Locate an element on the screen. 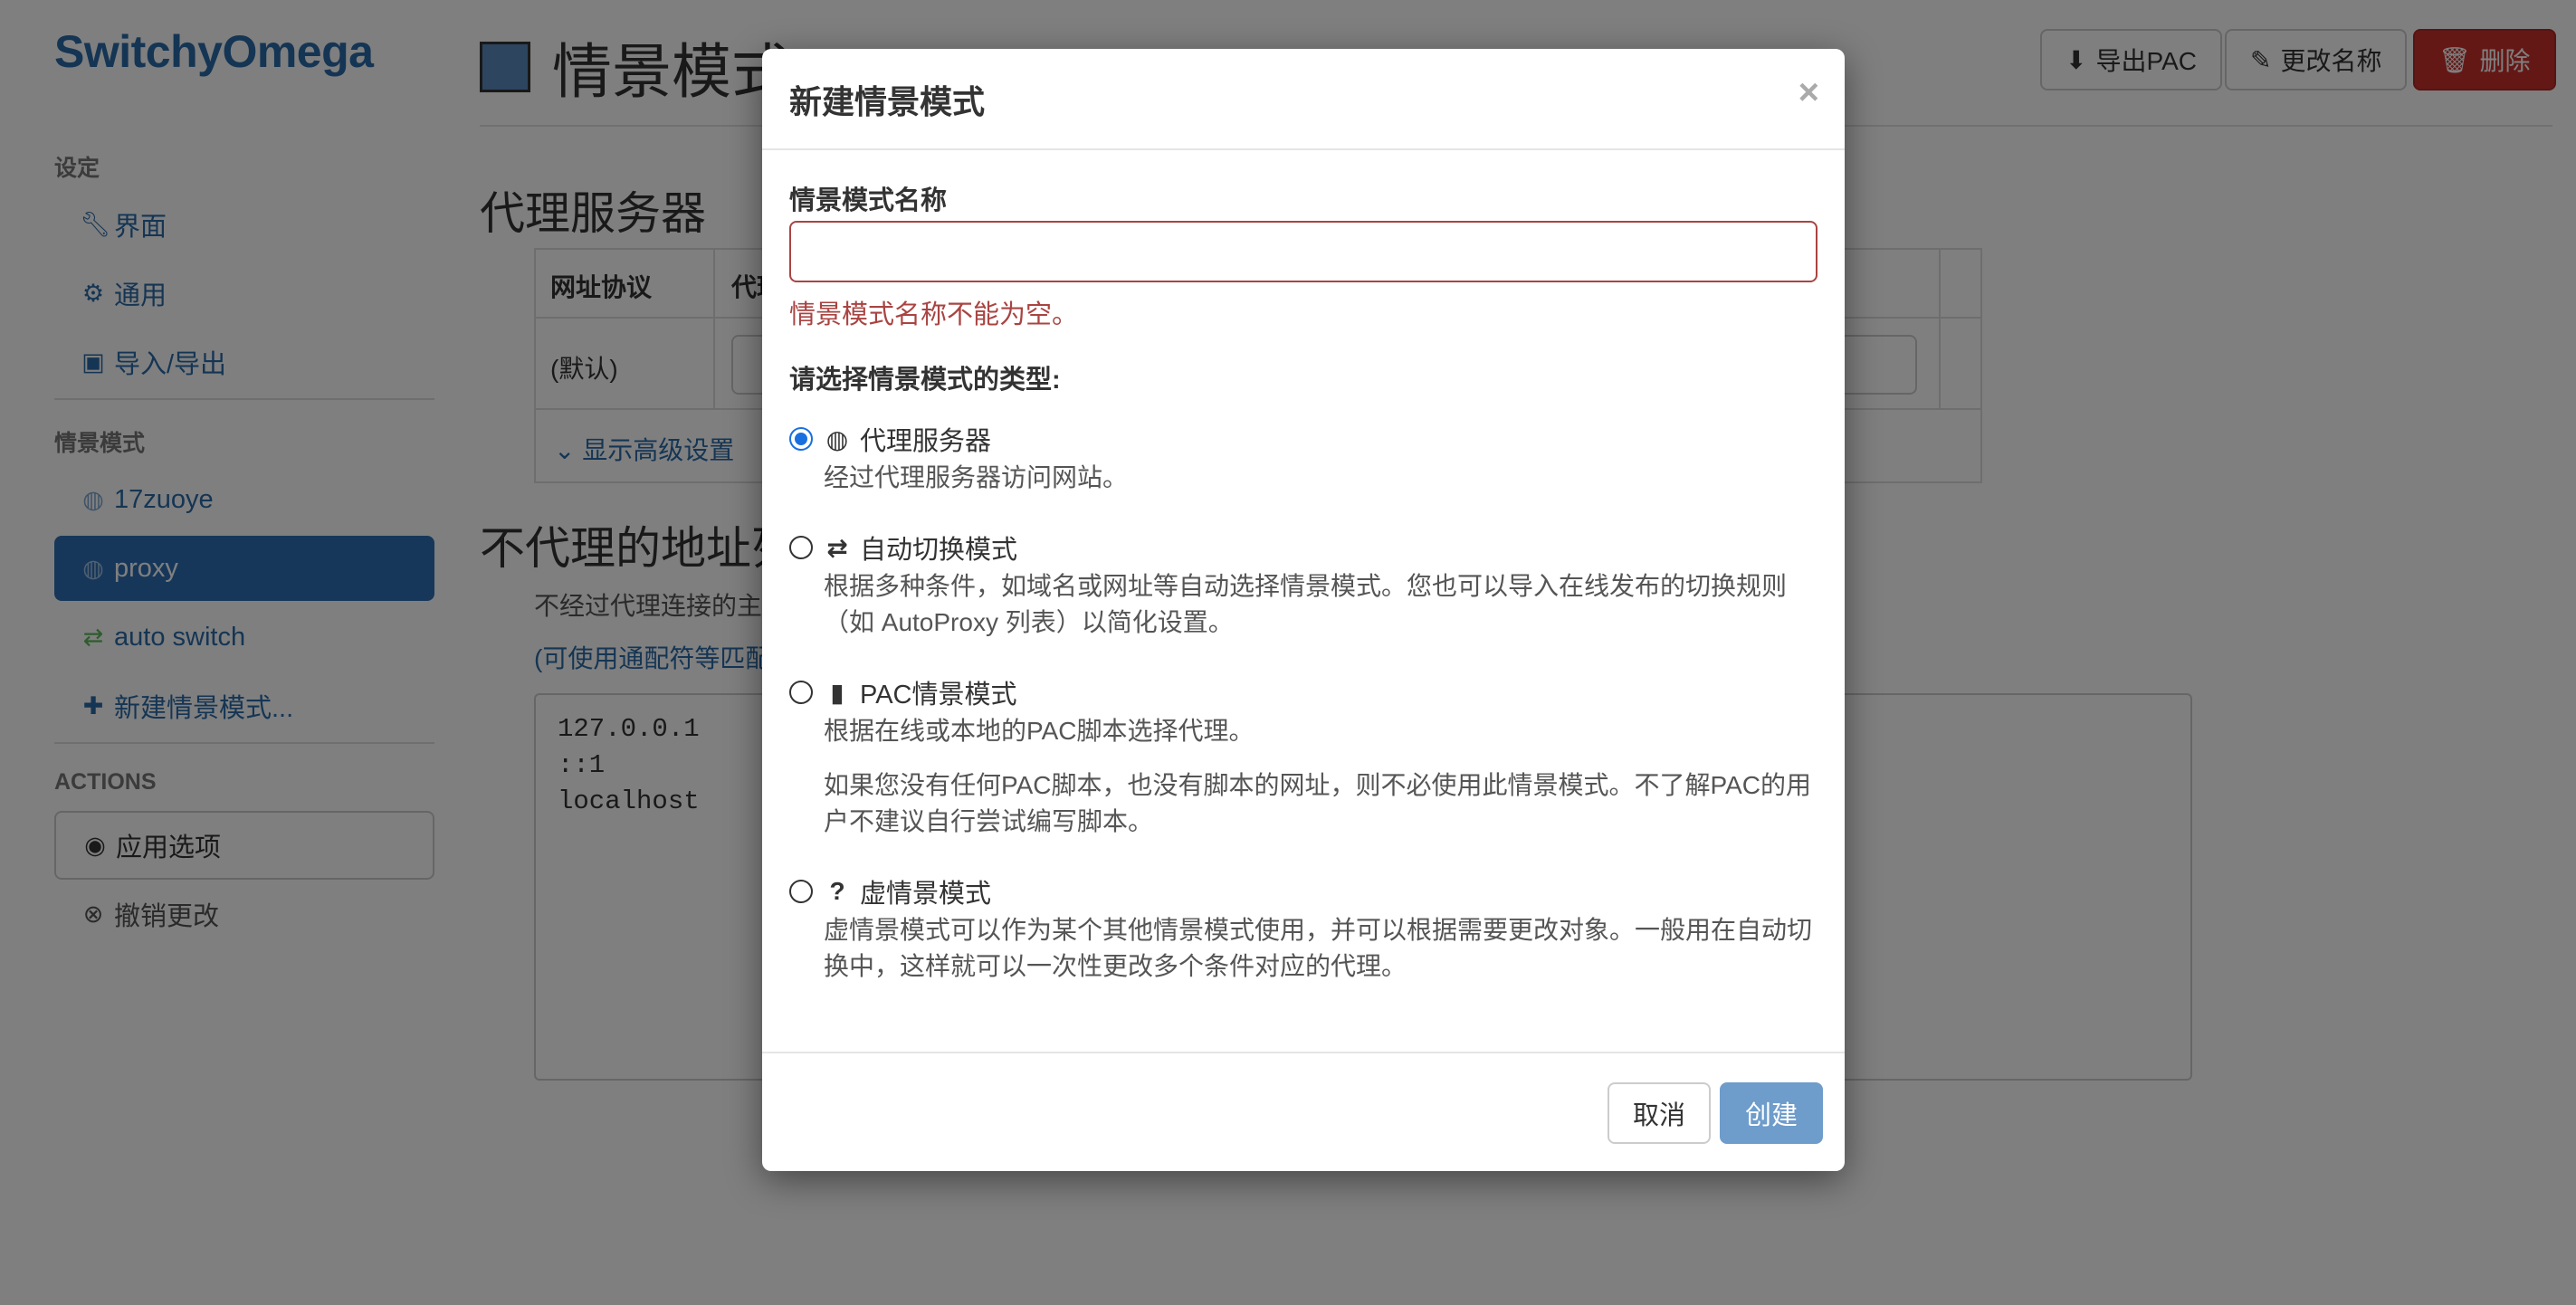 Image resolution: width=2576 pixels, height=1305 pixels. option-description: 经过代理服务器访问网站。 is located at coordinates (977, 477).